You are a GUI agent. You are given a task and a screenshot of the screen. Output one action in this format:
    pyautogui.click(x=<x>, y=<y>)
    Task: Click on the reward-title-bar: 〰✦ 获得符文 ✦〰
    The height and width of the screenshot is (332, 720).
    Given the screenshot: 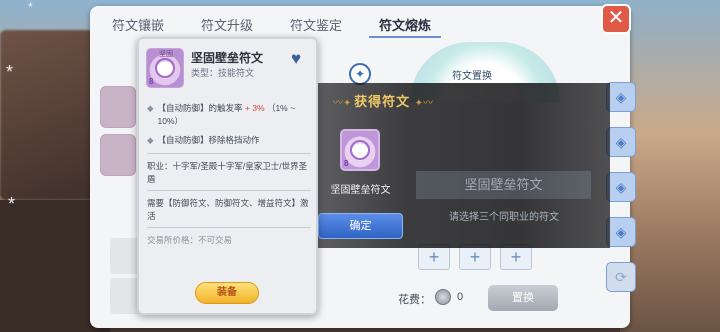 What is the action you would take?
    pyautogui.click(x=383, y=101)
    